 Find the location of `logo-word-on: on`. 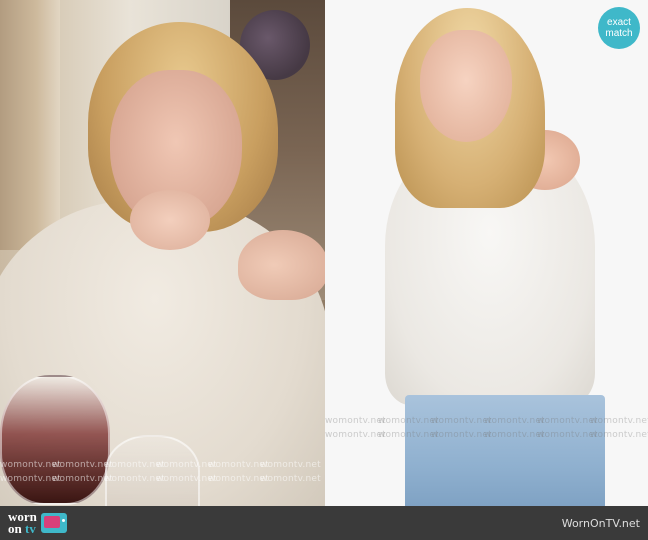

logo-word-on: on is located at coordinates (15, 528).